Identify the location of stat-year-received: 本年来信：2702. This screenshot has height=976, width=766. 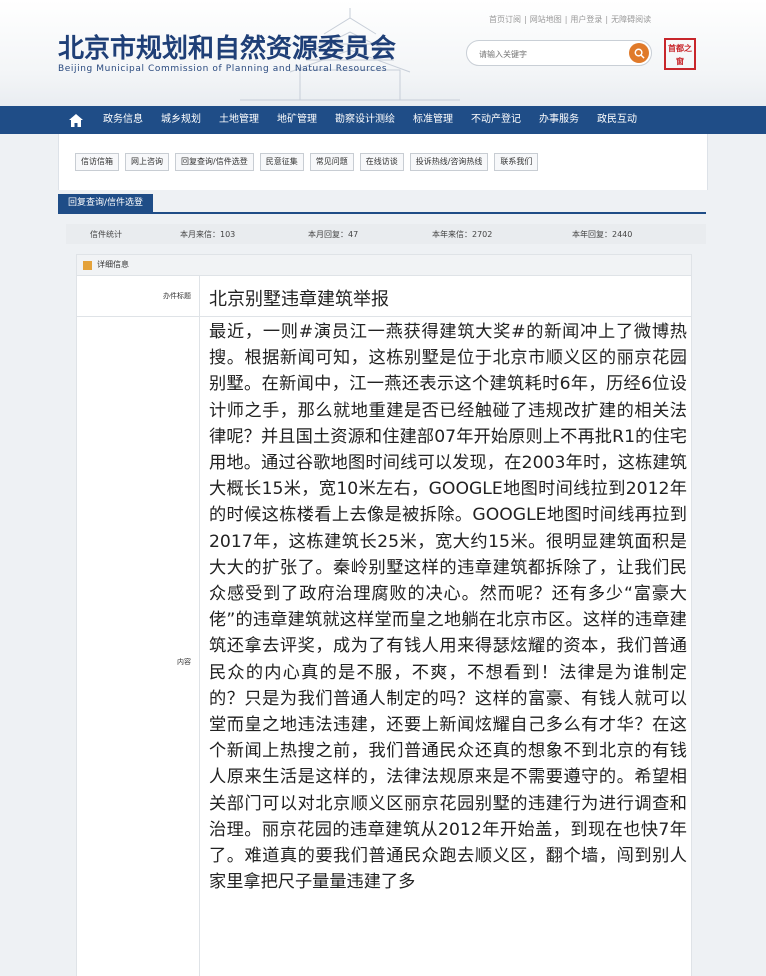
(462, 234).